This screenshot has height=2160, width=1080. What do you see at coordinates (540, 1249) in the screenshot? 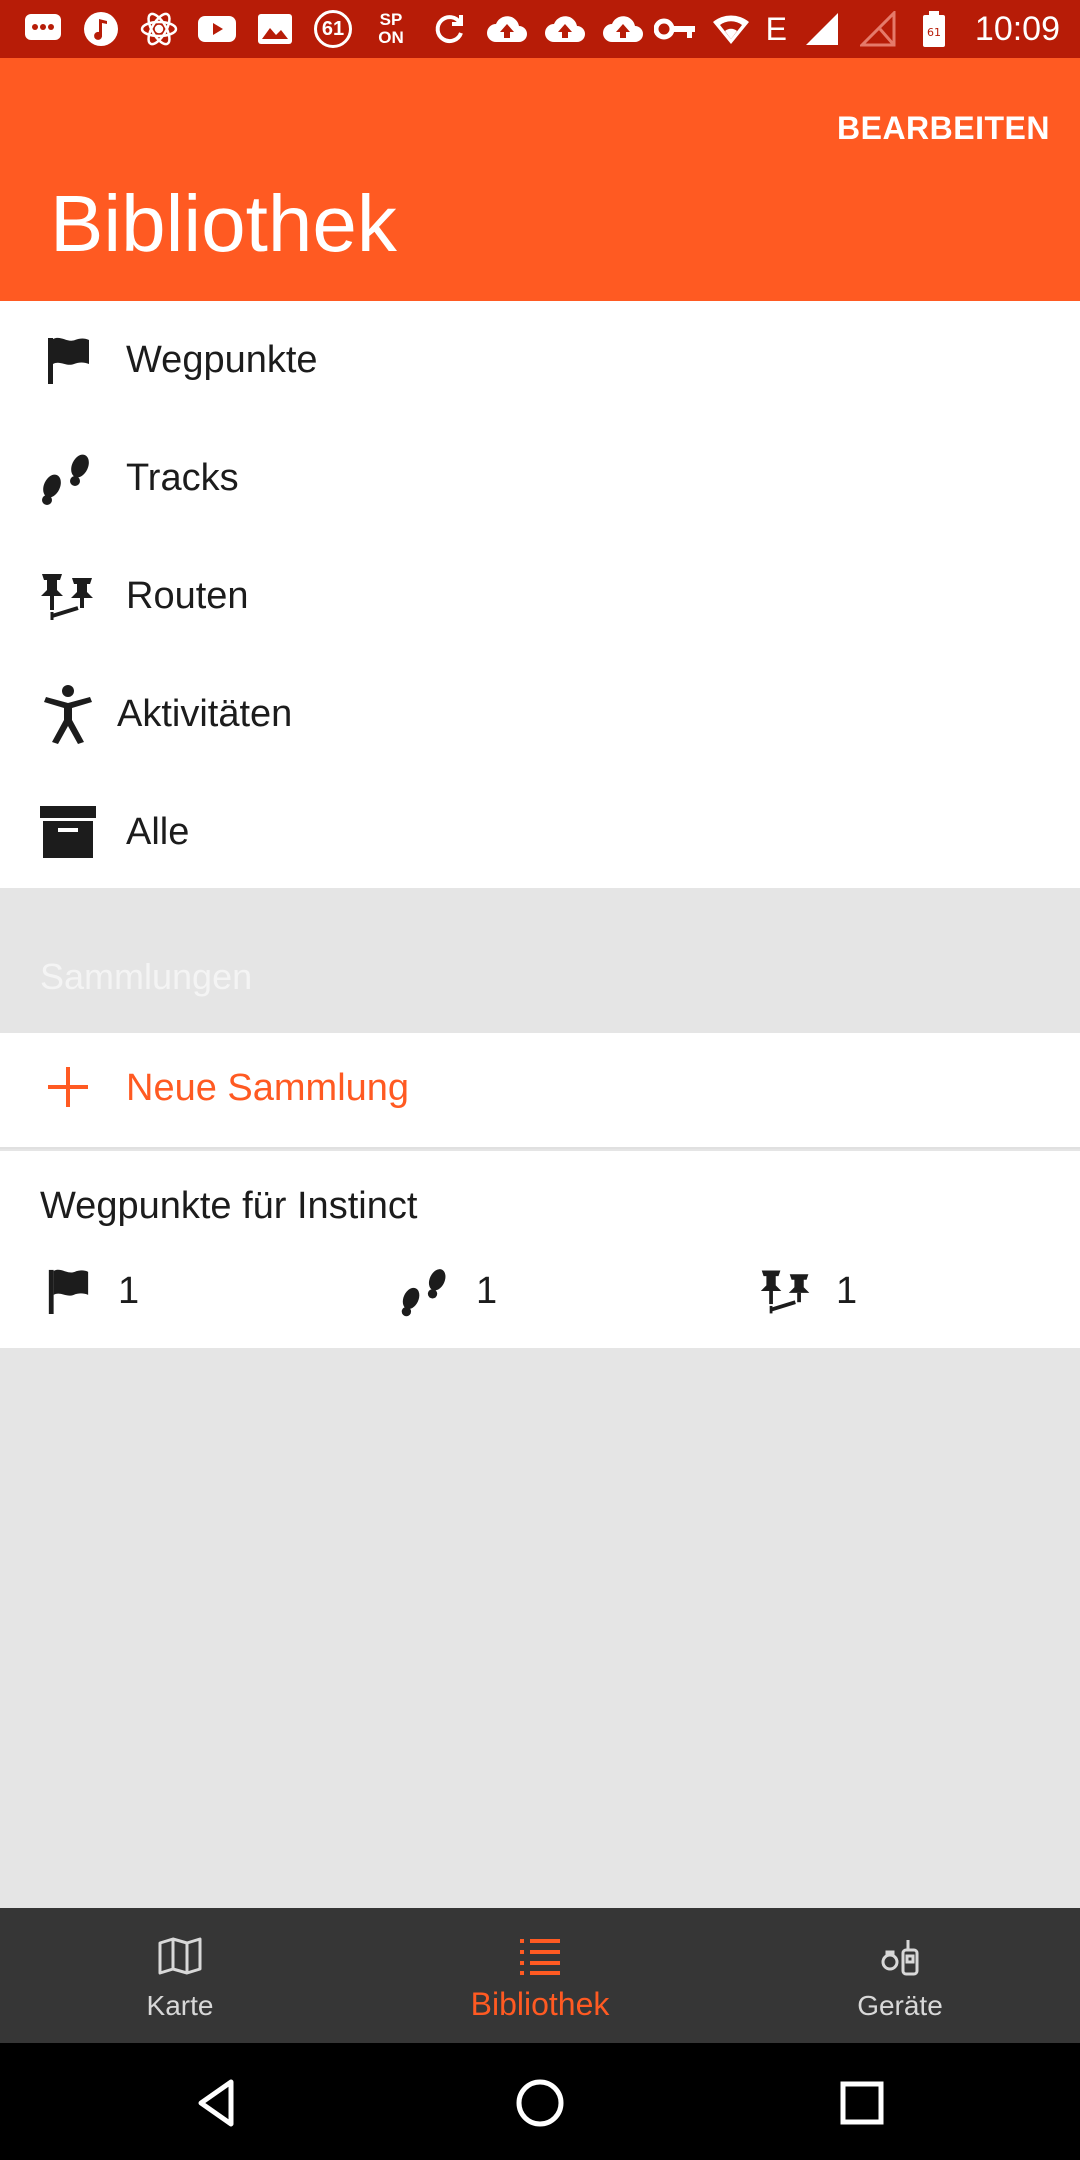
I see `collection-item: Wegpunkte für Instinct 1 1 1` at bounding box center [540, 1249].